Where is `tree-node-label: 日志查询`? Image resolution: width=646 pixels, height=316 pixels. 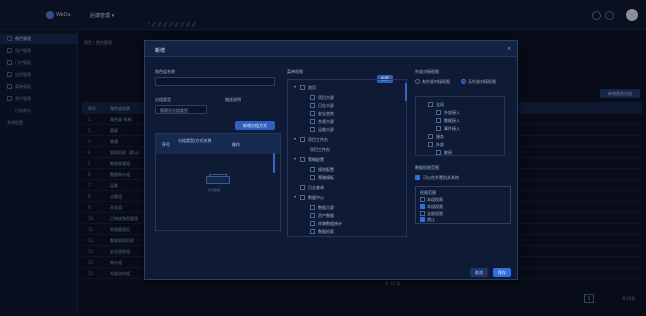 tree-node-label: 日志查询 is located at coordinates (316, 187).